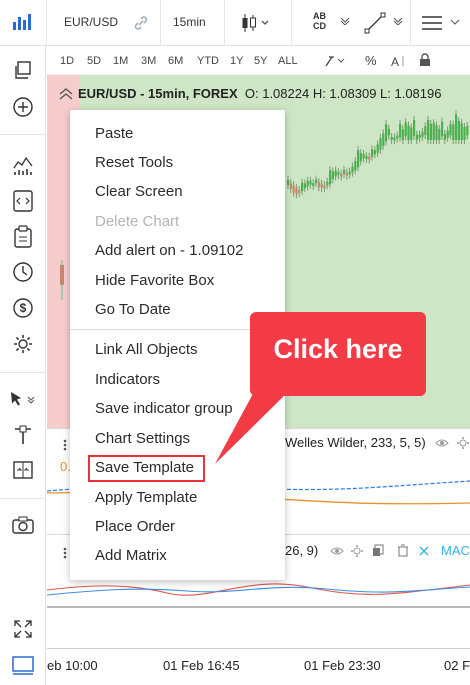  I want to click on menu-item-add-alert: Add alert on - 1.09102, so click(169, 250).